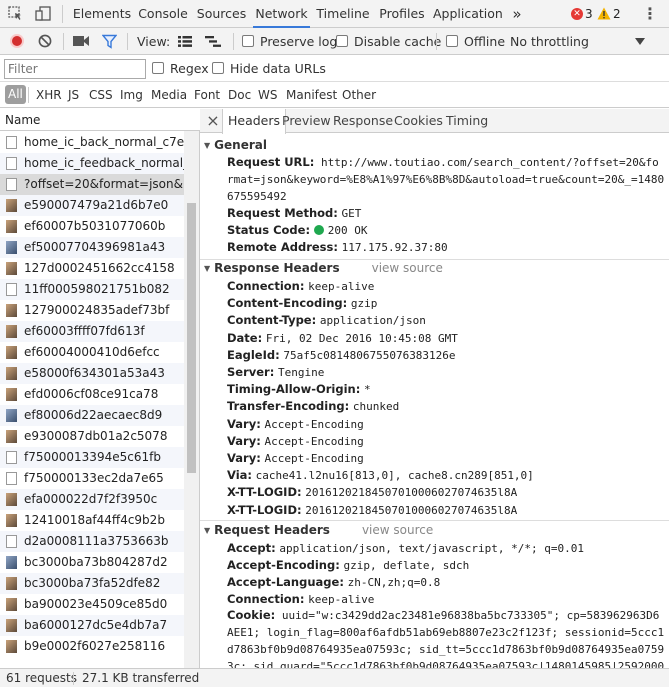 Image resolution: width=669 pixels, height=687 pixels. Describe the element at coordinates (248, 41) in the screenshot. I see `preserve-log-checkbox` at that location.